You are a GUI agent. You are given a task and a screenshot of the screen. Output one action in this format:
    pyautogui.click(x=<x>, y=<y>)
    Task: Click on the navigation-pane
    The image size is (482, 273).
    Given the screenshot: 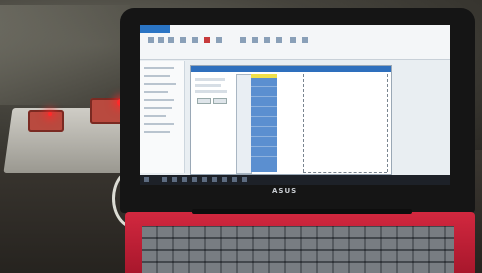 What is the action you would take?
    pyautogui.click(x=162, y=117)
    